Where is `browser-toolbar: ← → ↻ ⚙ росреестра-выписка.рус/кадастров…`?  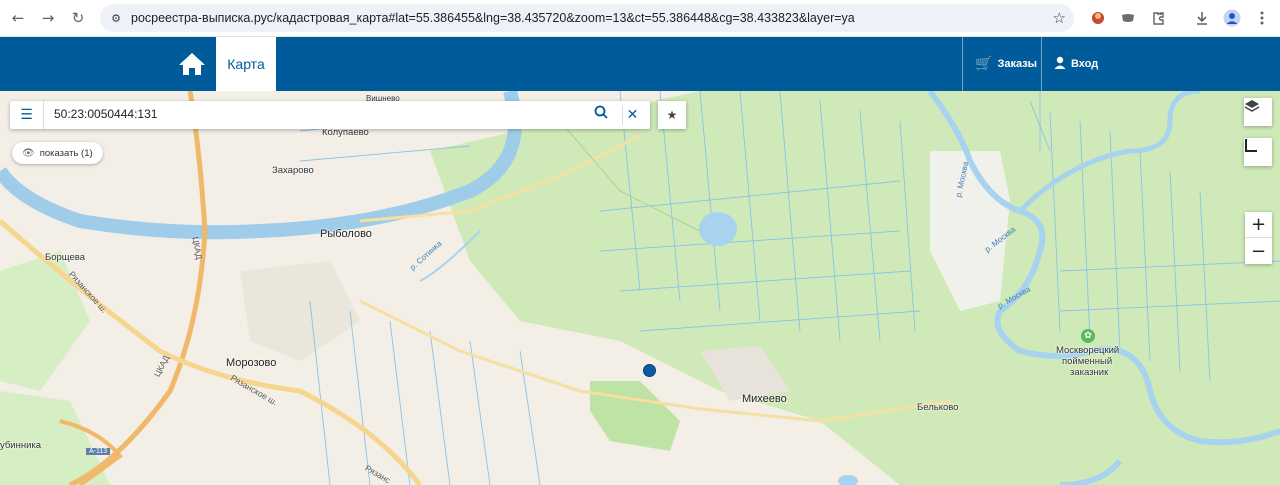
browser-toolbar: ← → ↻ ⚙ росреестра-выписка.рус/кадастров… is located at coordinates (640, 18).